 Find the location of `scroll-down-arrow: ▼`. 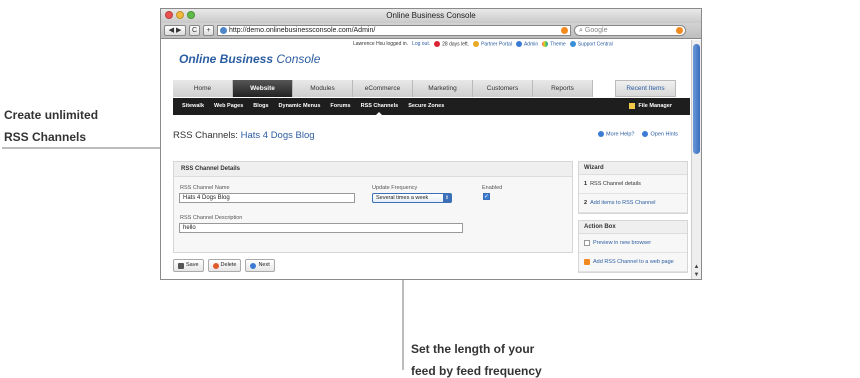

scroll-down-arrow: ▼ is located at coordinates (696, 275).